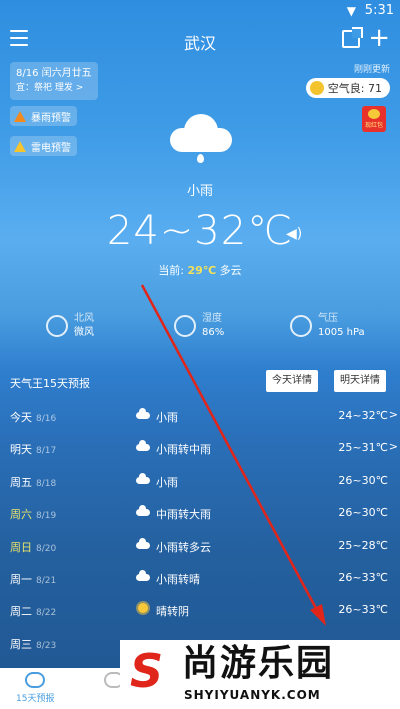 This screenshot has width=400, height=709. What do you see at coordinates (200, 11) in the screenshot?
I see `status-bar: ▼ 5:31` at bounding box center [200, 11].